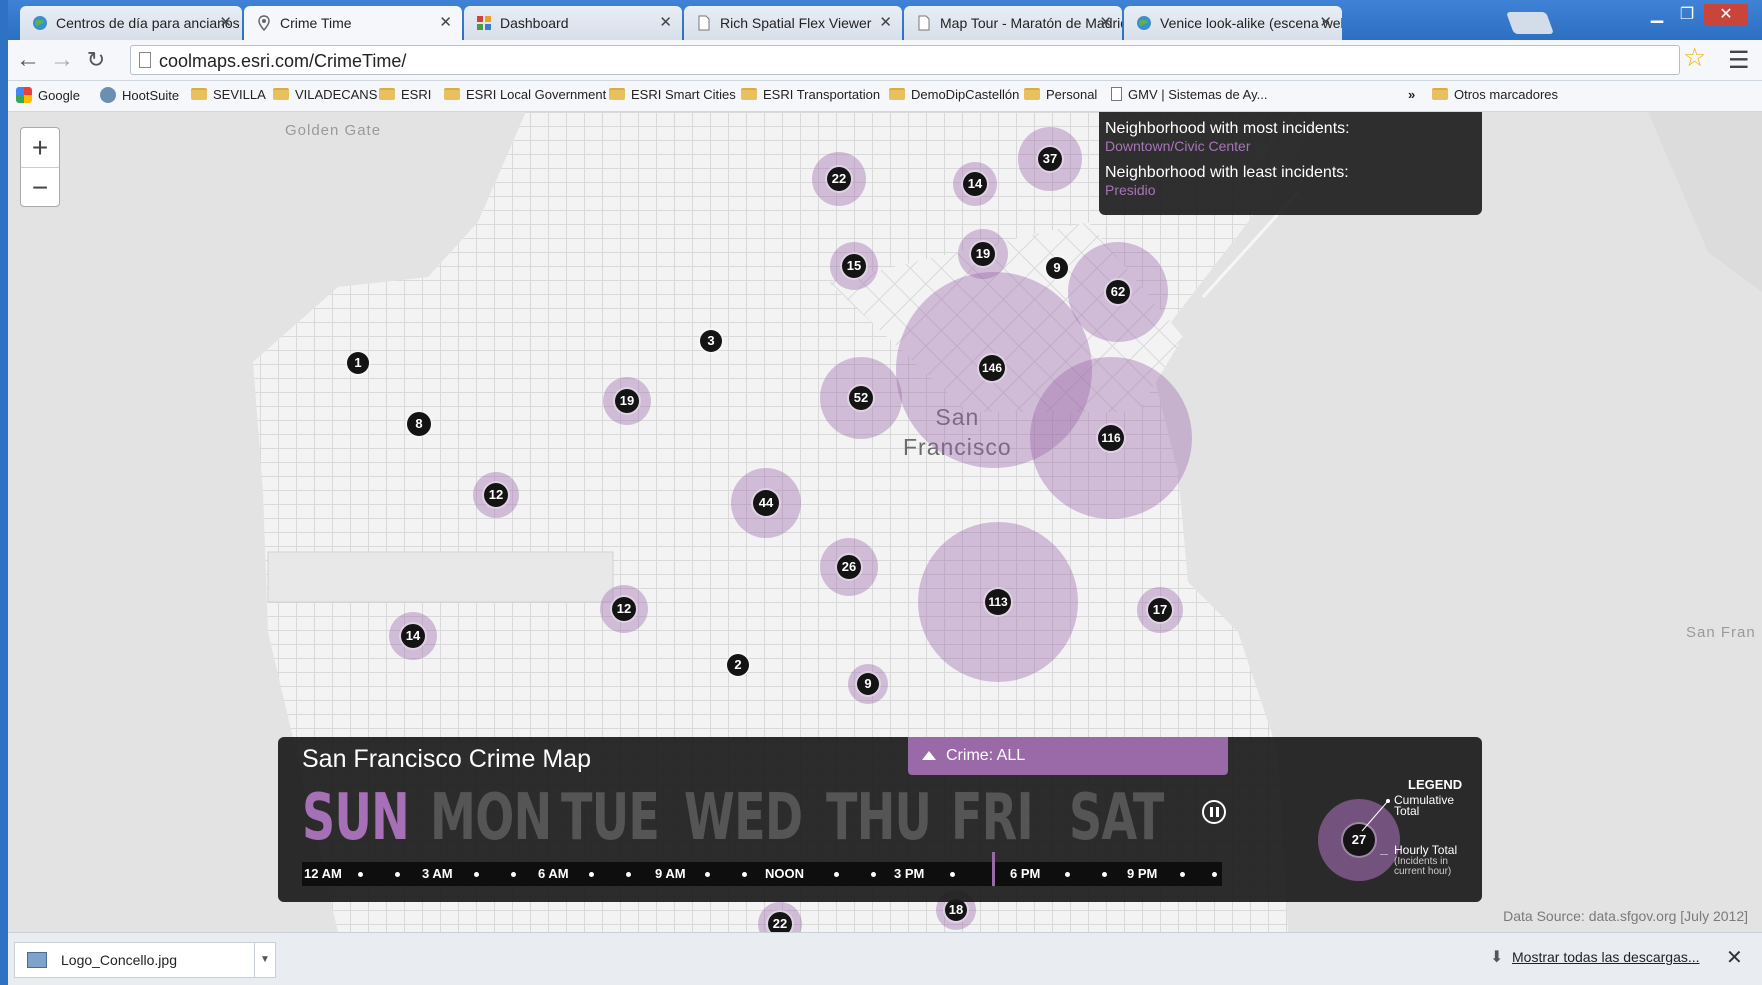  Describe the element at coordinates (992, 368) in the screenshot. I see `cluster-marker: 146` at that location.